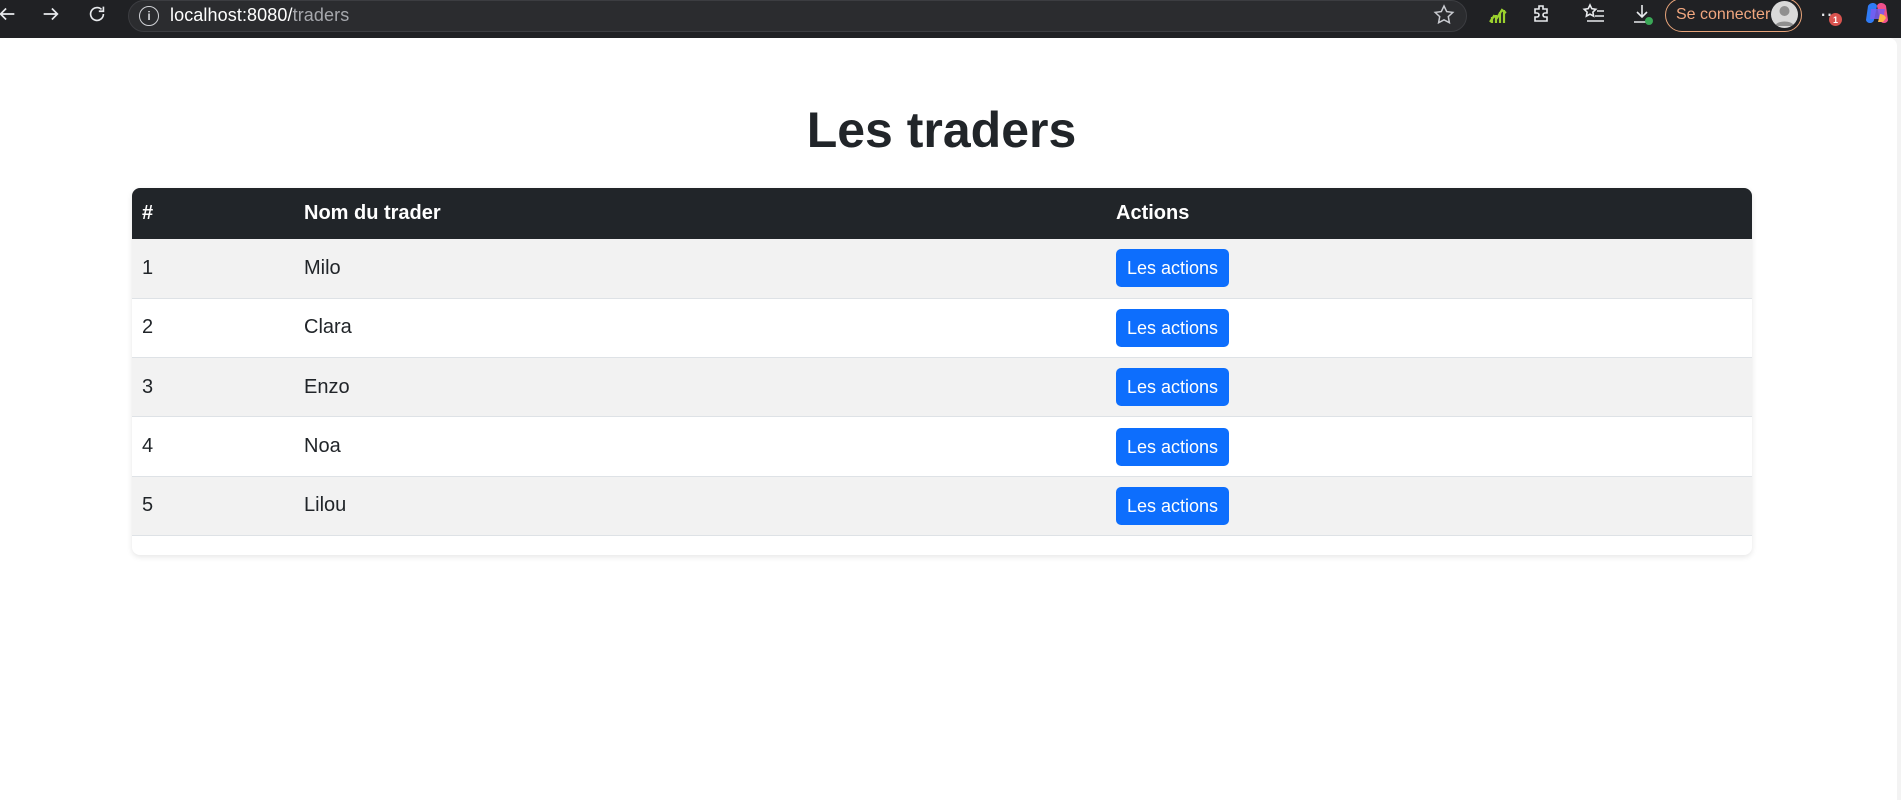  I want to click on table-row: 1 Milo Les actions, so click(942, 269).